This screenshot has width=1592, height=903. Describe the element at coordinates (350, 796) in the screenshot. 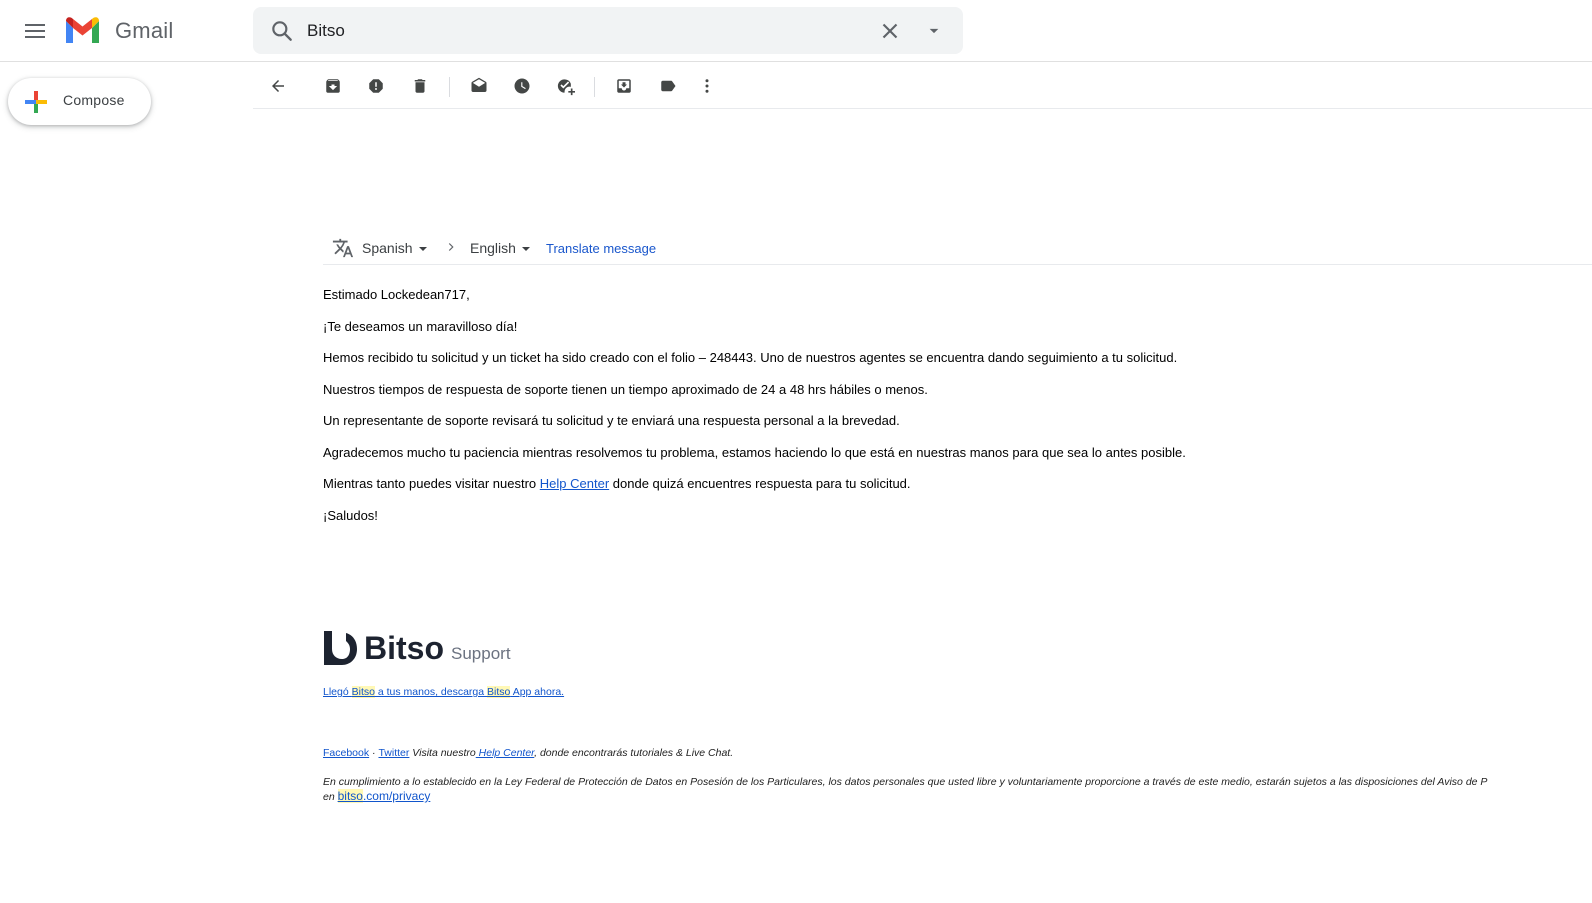

I see `search-highlight: bitso` at that location.